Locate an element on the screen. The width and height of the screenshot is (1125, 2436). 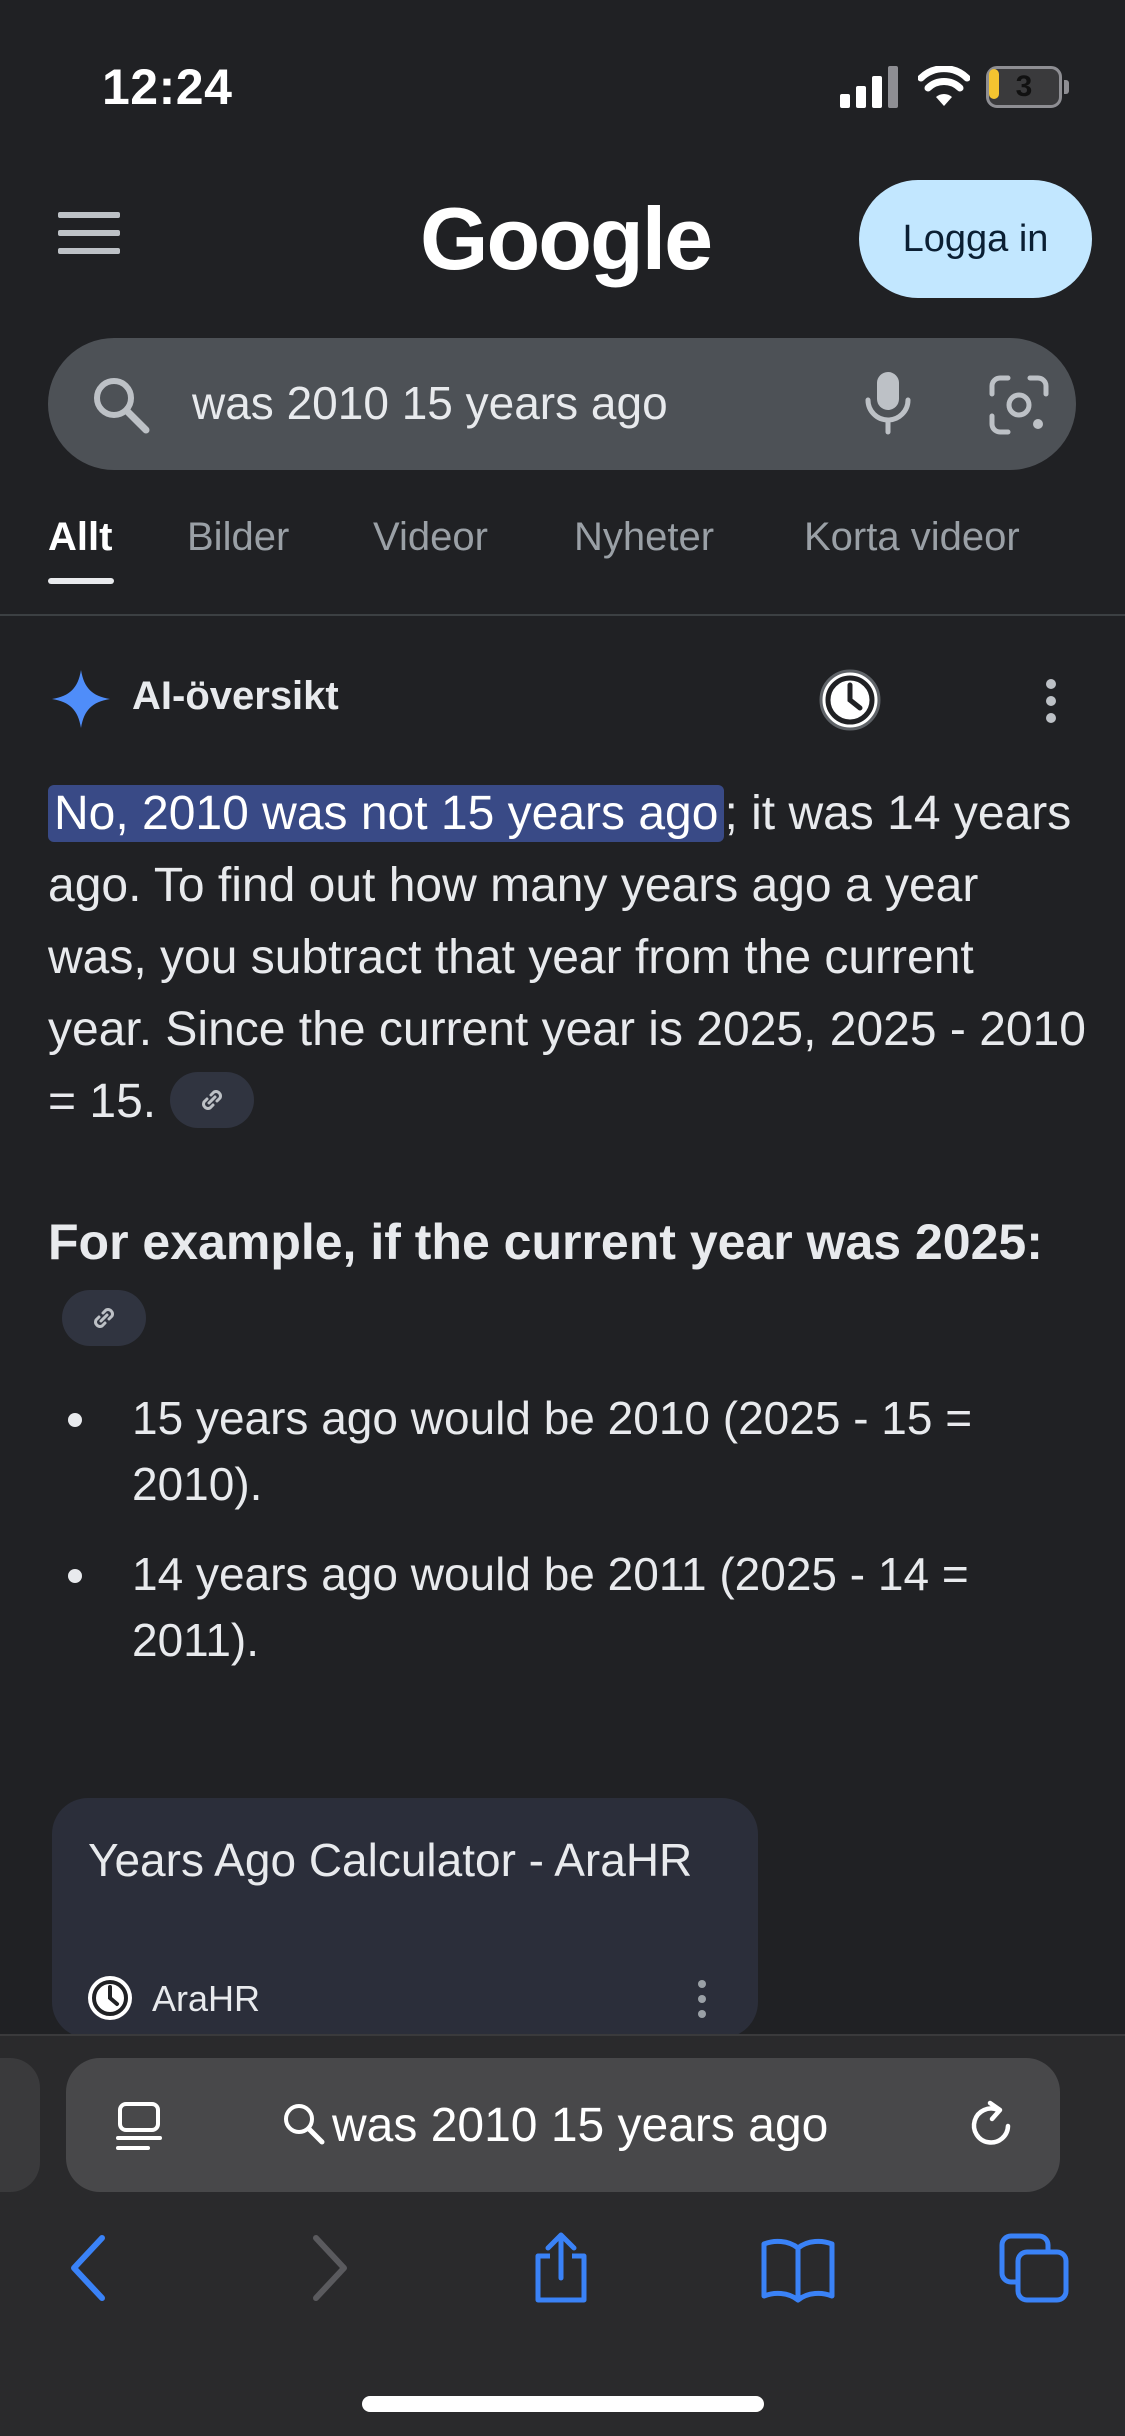
source-card-site: AraHR is located at coordinates (206, 1998).